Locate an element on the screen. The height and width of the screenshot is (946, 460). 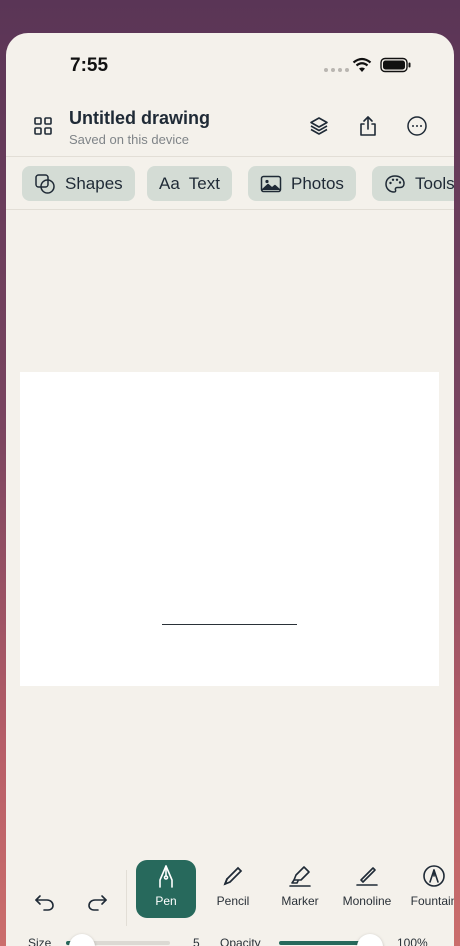
save-status: Saved on this device is located at coordinates (129, 139).